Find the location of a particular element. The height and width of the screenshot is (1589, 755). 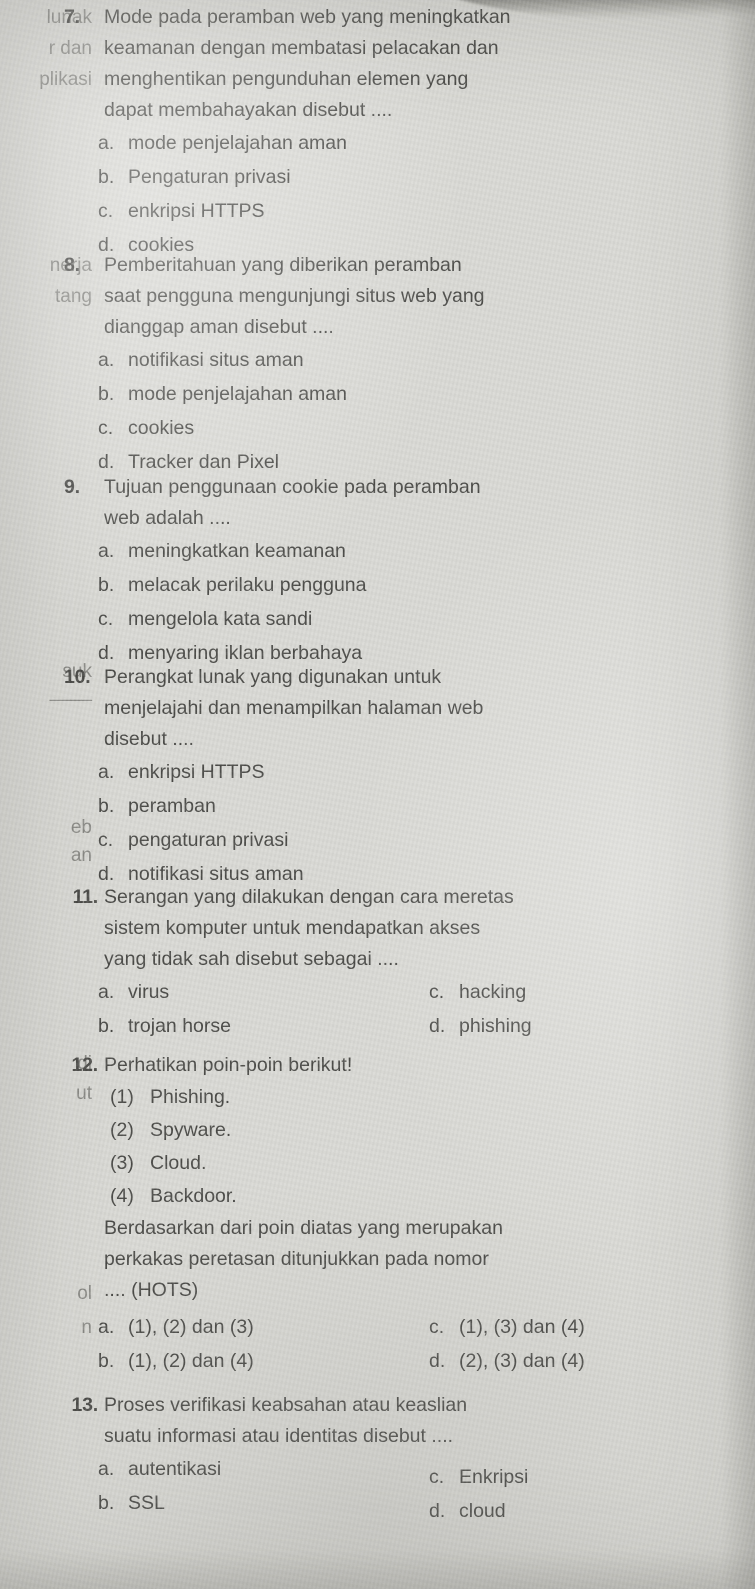

option-row: b. peramban is located at coordinates (394, 806).